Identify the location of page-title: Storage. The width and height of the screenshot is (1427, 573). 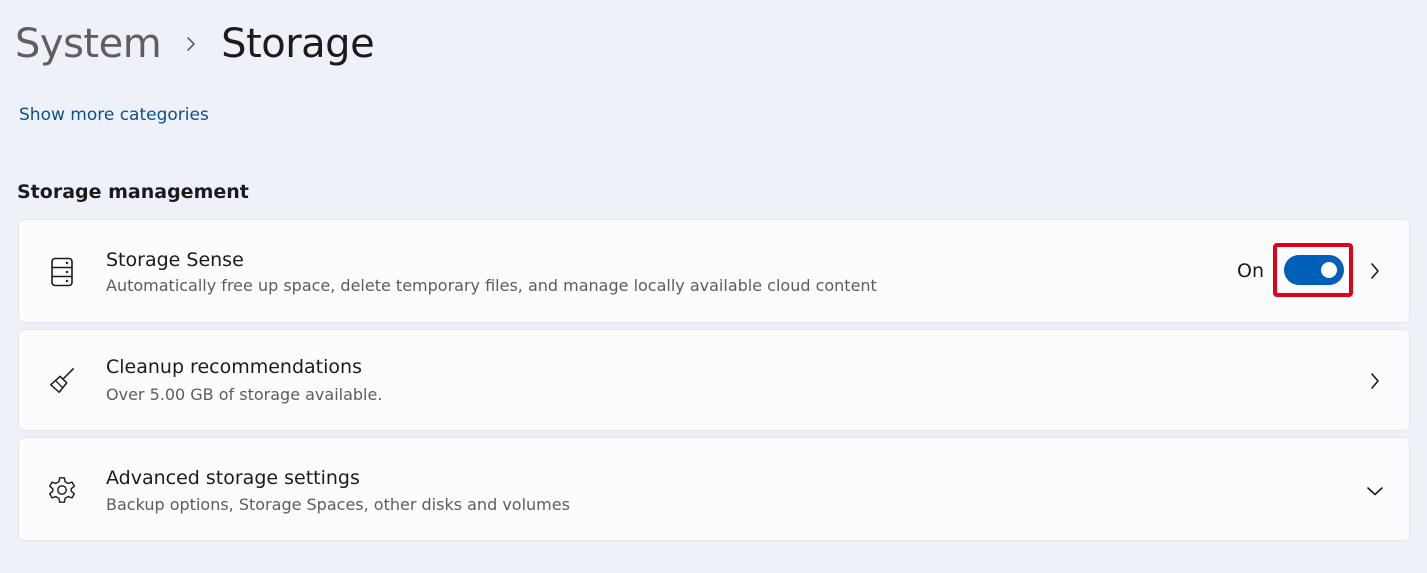
(298, 44).